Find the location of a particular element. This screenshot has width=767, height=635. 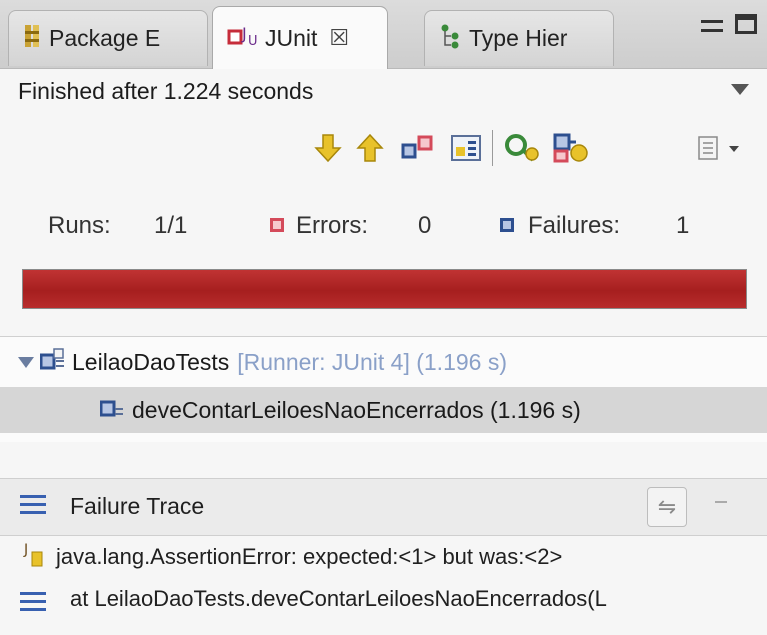

tab-label: Type Hier is located at coordinates (518, 38).